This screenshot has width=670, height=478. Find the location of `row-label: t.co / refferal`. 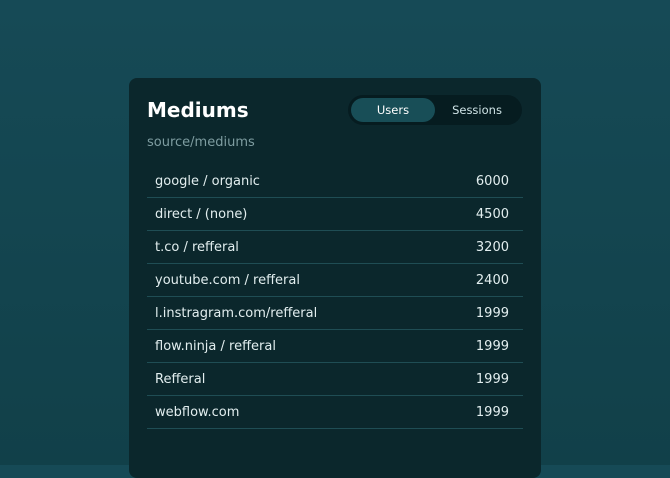

row-label: t.co / refferal is located at coordinates (197, 247).